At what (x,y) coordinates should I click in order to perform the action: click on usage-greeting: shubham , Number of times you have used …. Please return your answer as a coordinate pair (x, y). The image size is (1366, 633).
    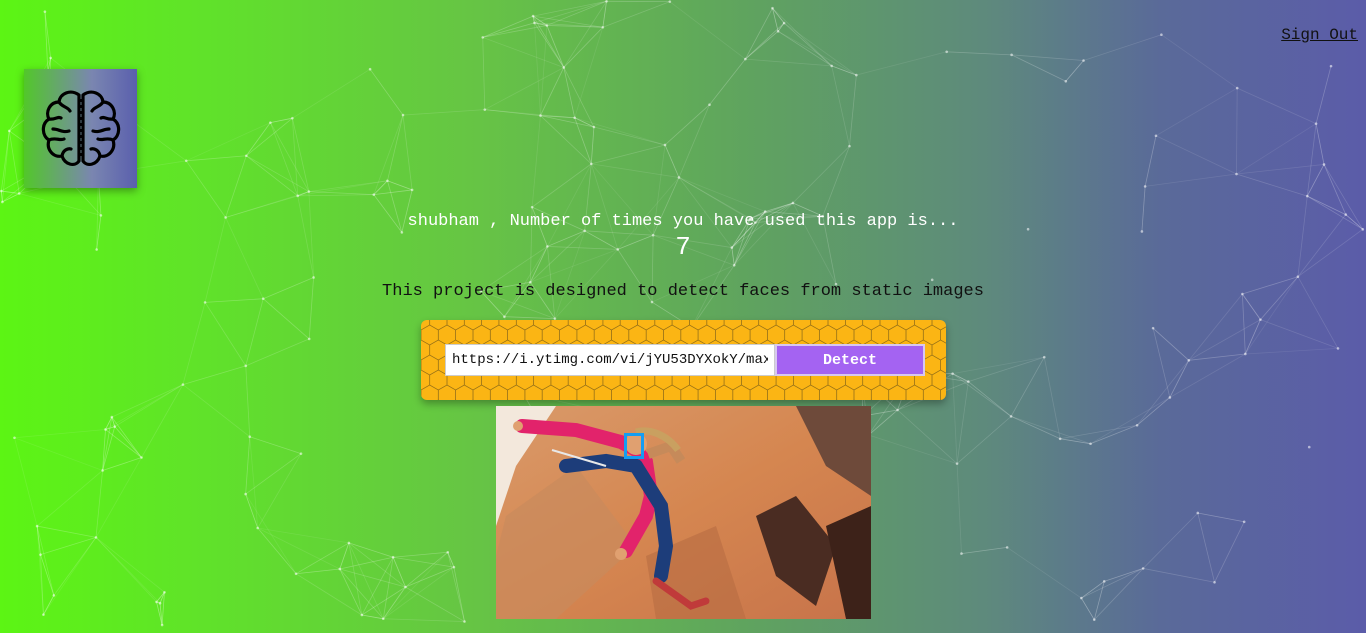
    Looking at the image, I should click on (683, 221).